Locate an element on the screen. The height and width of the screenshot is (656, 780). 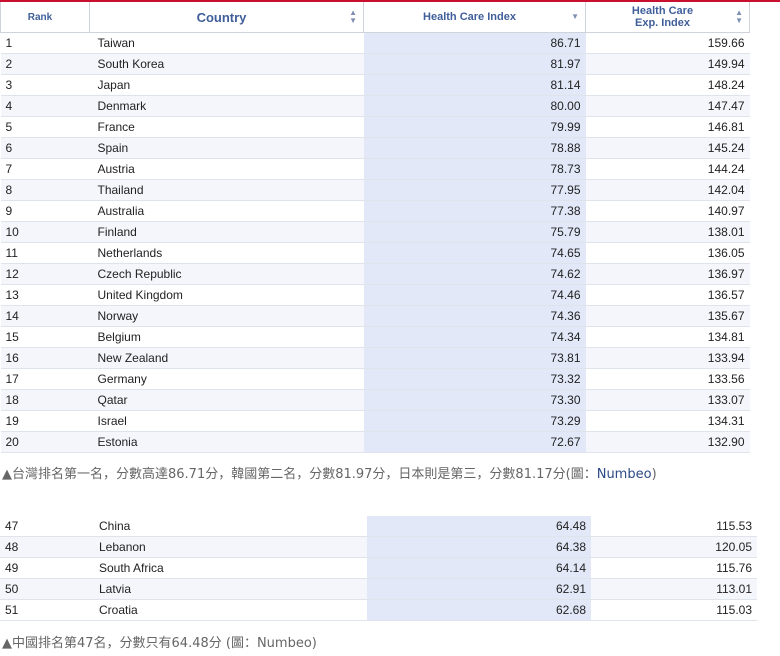
health-care-index-column-header: Health Care Index ▼ is located at coordinates (474, 17).